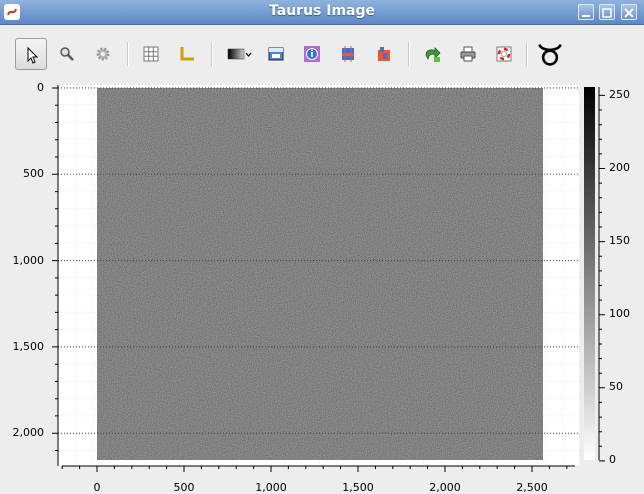 This screenshot has height=494, width=644. Describe the element at coordinates (271, 487) in the screenshot. I see `x-tick-label: 1,000` at that location.